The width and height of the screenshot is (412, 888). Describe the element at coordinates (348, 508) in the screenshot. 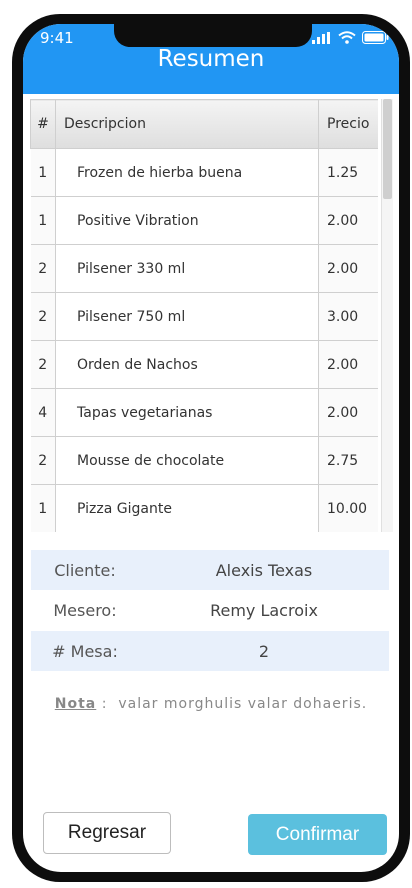

I see `row-price: 10.00` at that location.